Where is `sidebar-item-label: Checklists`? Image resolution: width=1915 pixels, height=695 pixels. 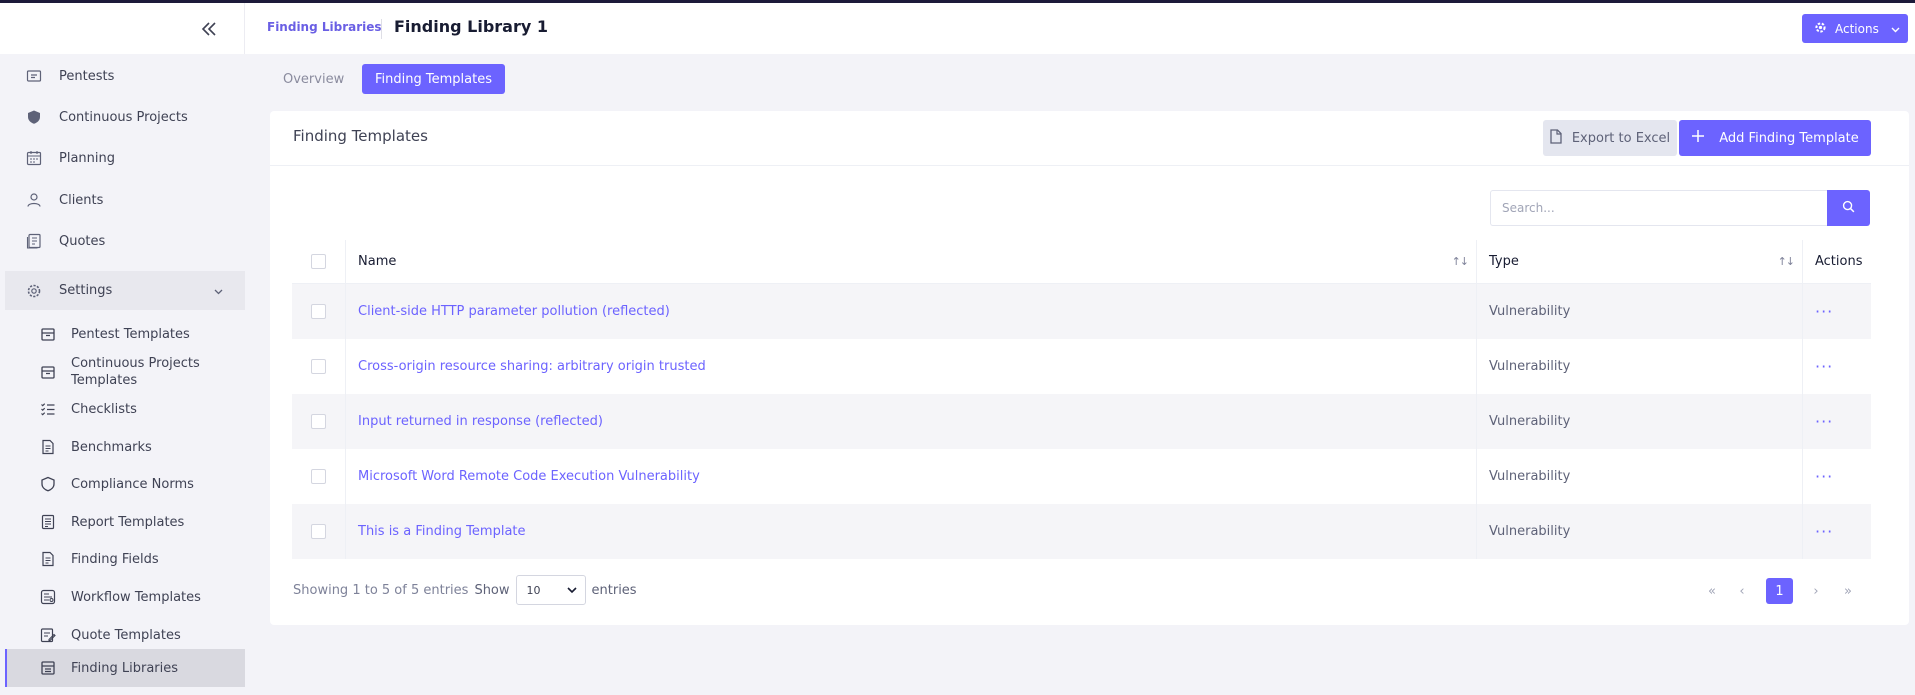
sidebar-item-label: Checklists is located at coordinates (104, 409).